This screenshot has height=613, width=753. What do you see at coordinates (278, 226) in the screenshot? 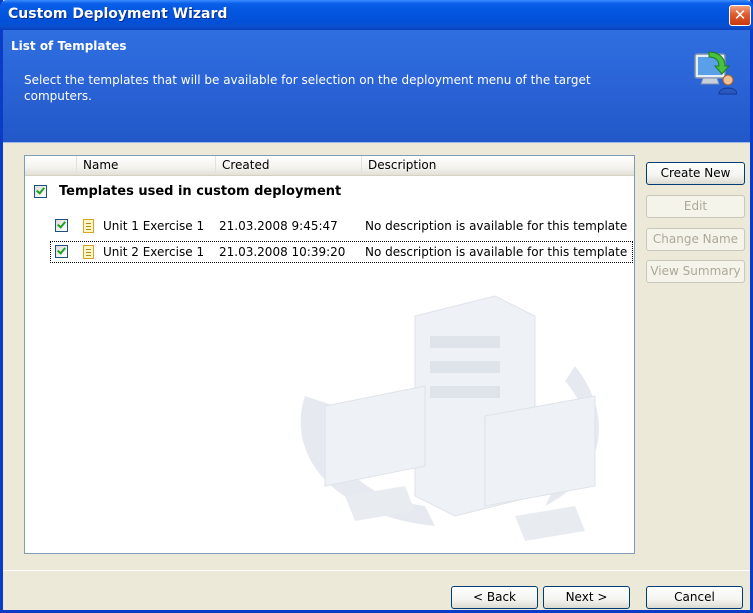
I see `item-created: 21.03.2008 9:45:47` at bounding box center [278, 226].